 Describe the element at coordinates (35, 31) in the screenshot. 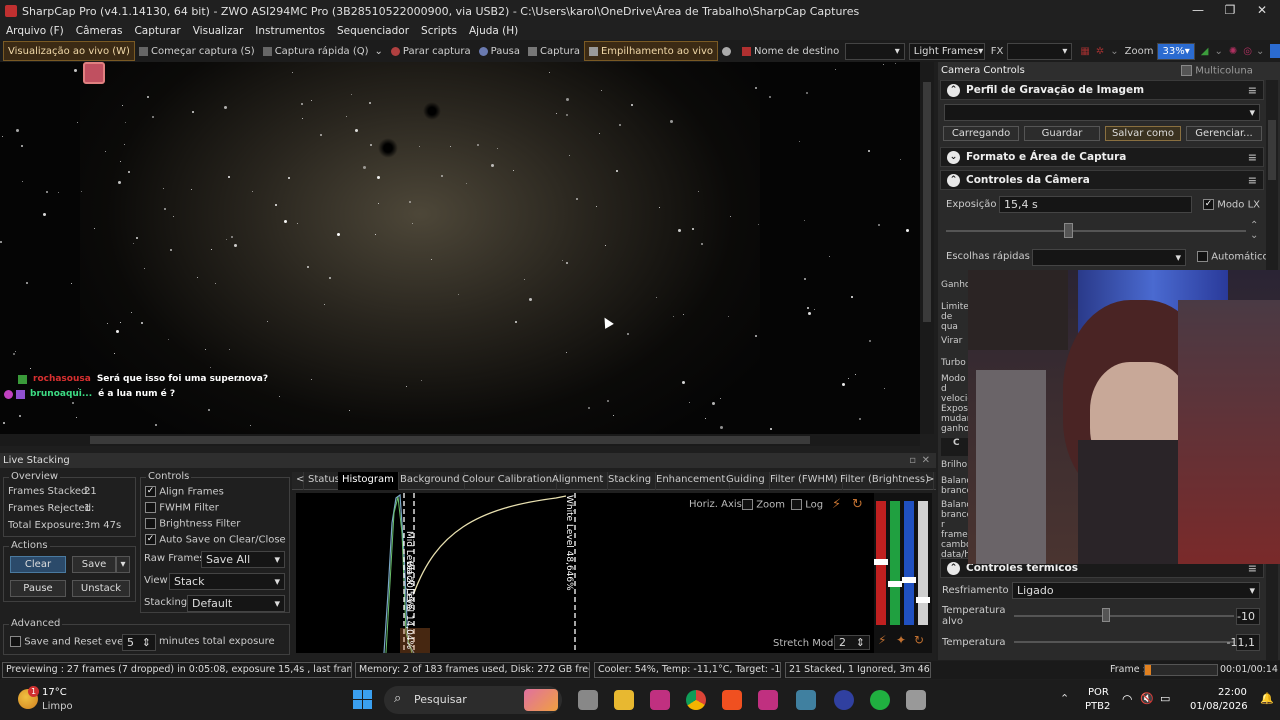

I see `menu-file: Arquivo (F)` at that location.